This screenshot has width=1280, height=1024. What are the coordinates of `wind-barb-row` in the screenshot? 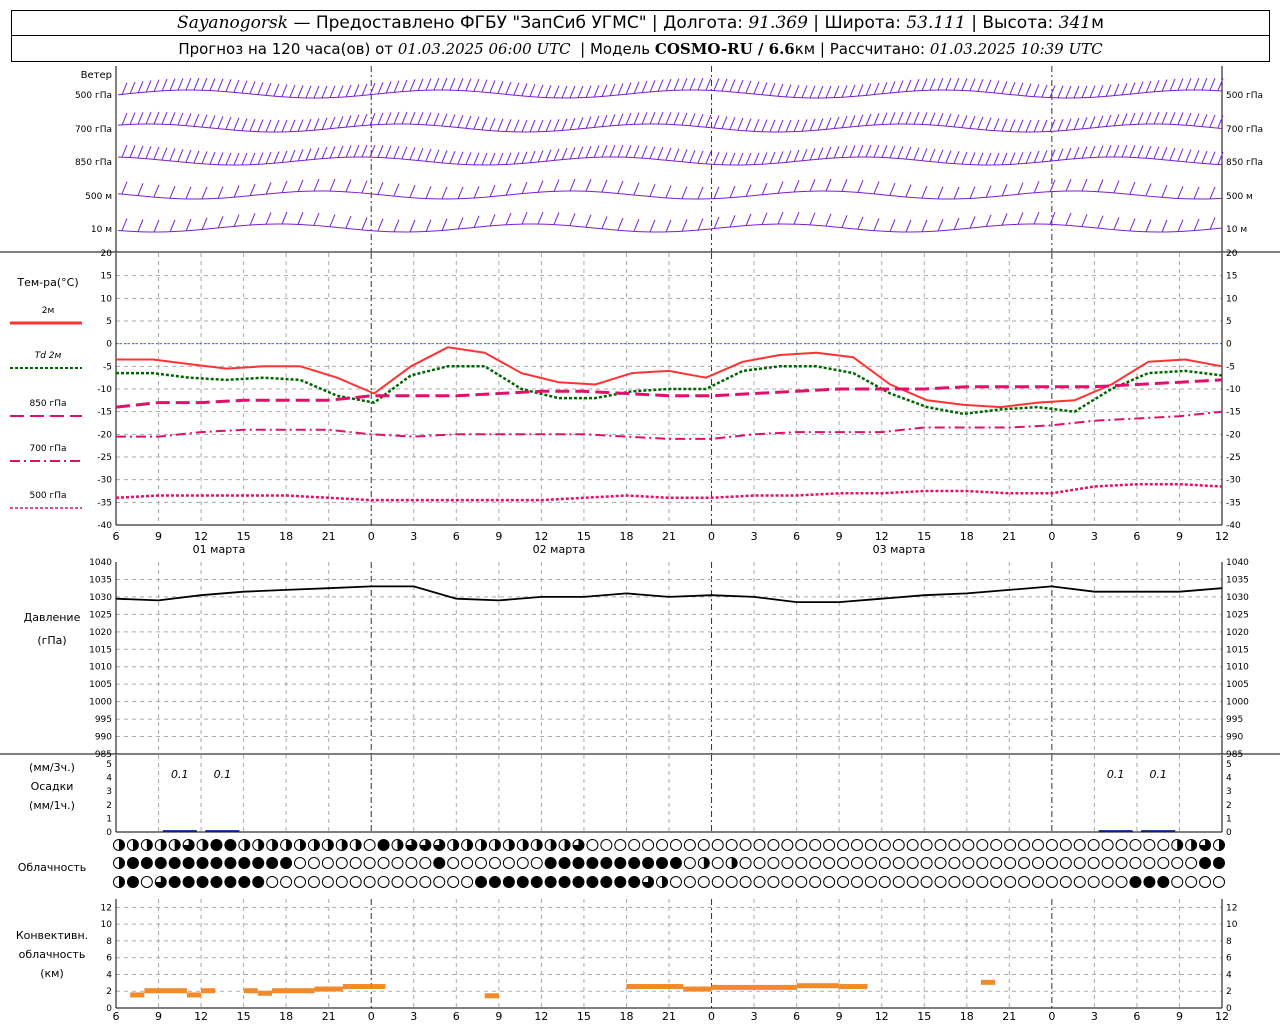 It's located at (670, 222).